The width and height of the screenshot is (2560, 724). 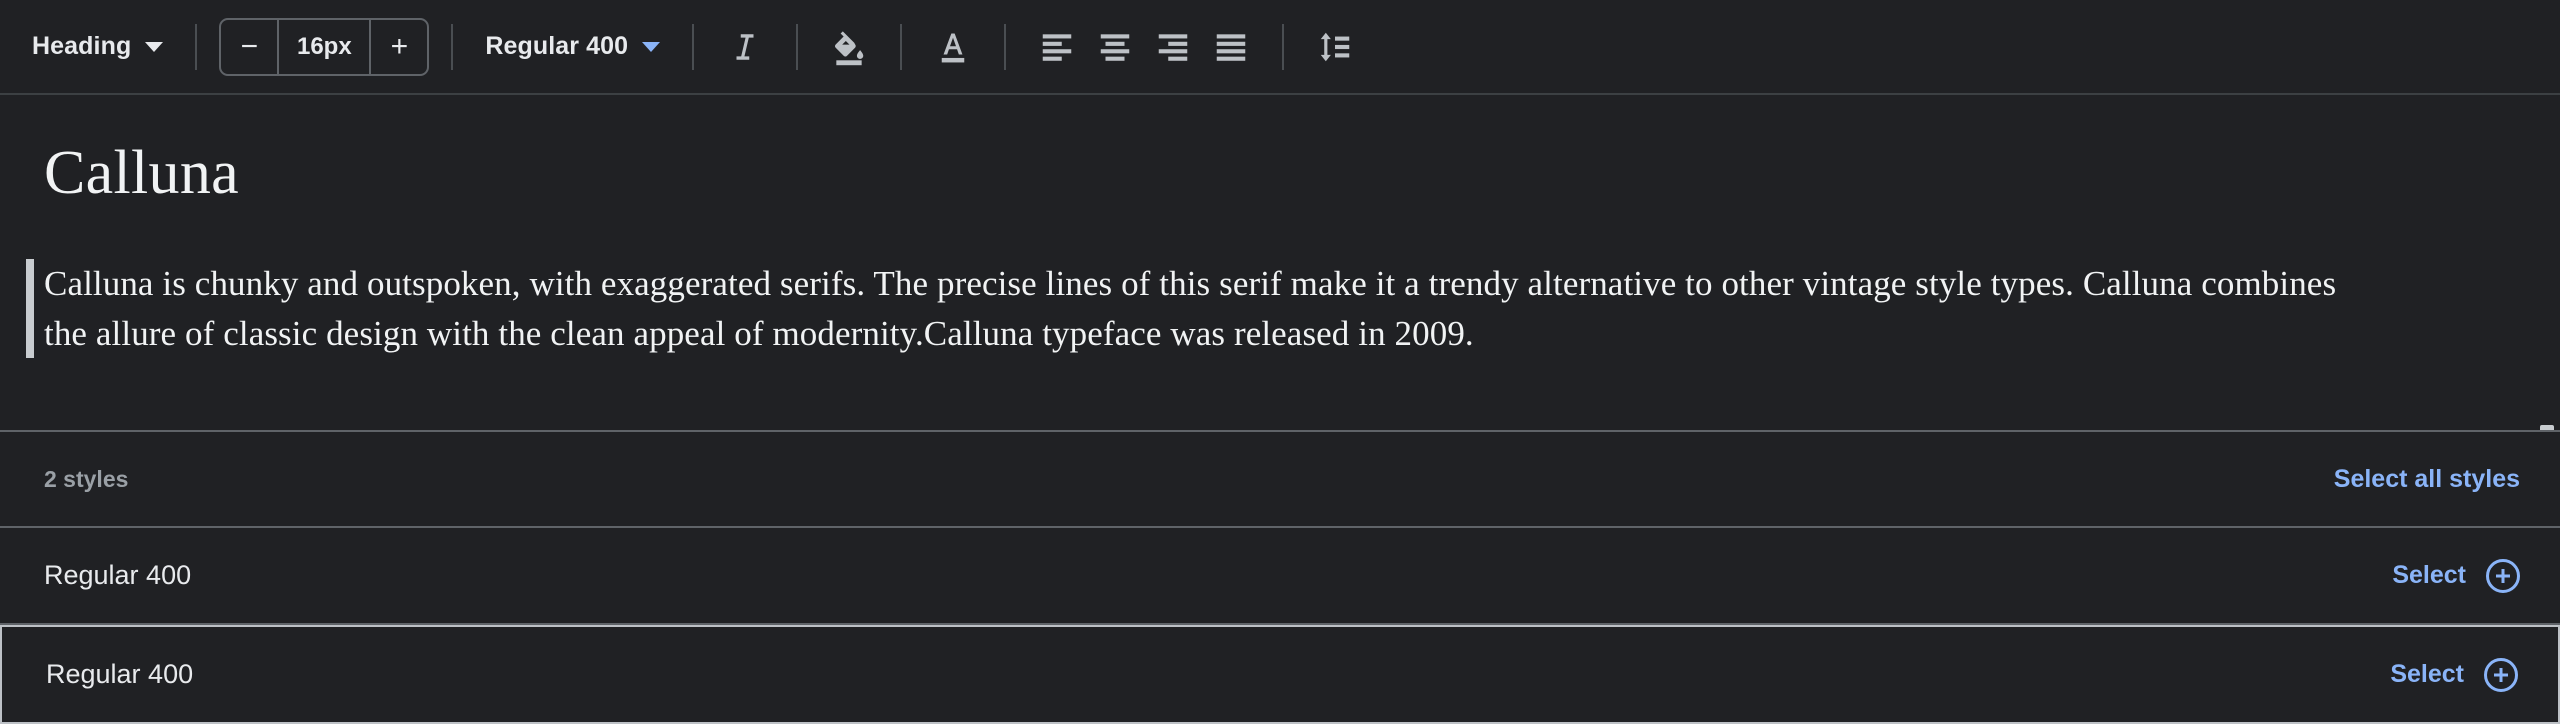 I want to click on font-size-increase-button: +, so click(x=398, y=46).